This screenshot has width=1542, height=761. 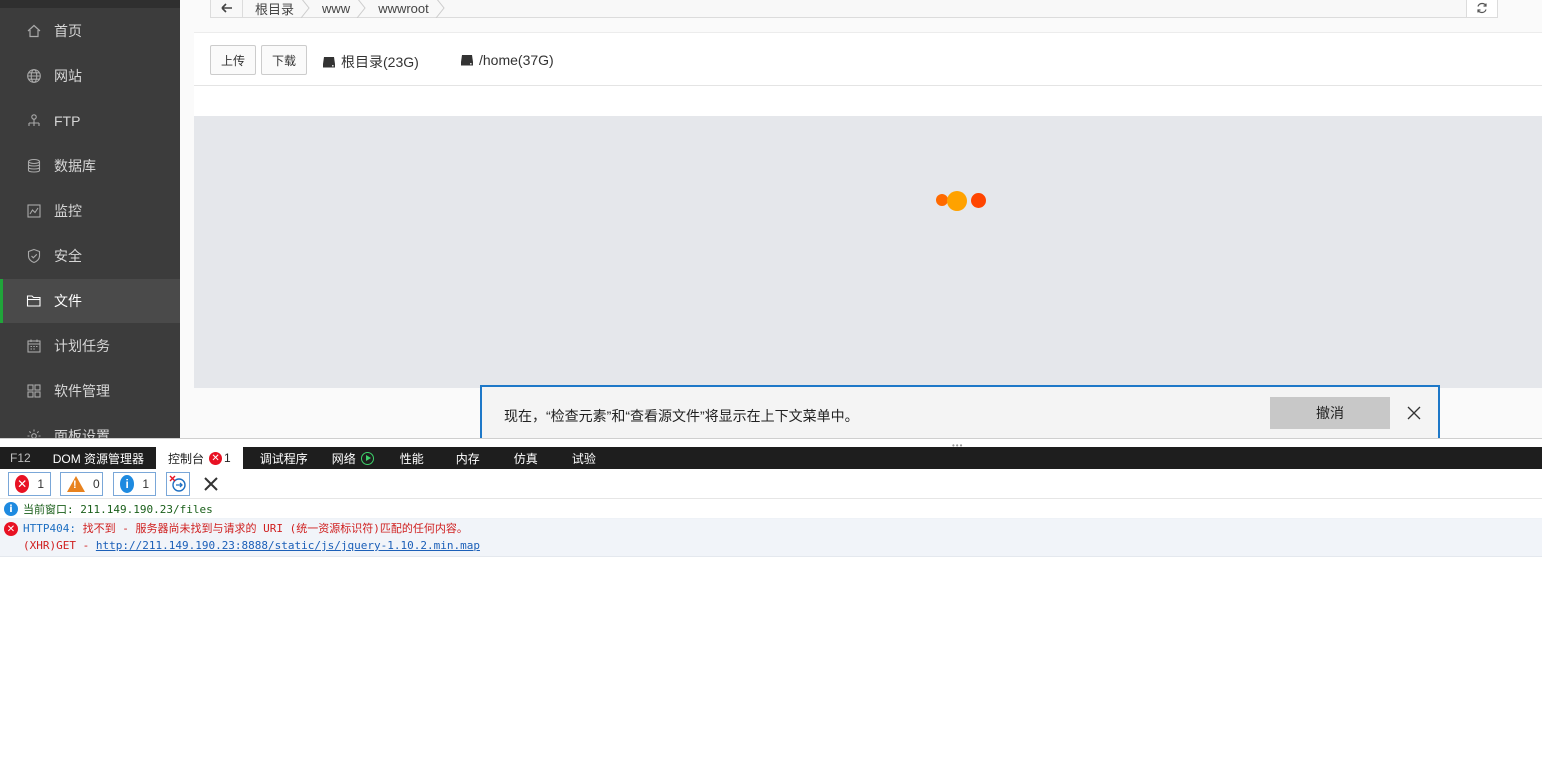 What do you see at coordinates (34, 76) in the screenshot?
I see `globe-icon` at bounding box center [34, 76].